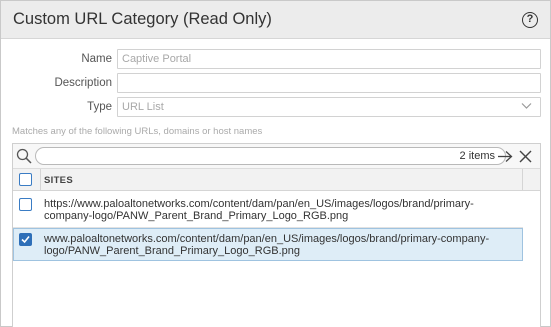 The image size is (551, 327). I want to click on item-count: 2 items, so click(477, 156).